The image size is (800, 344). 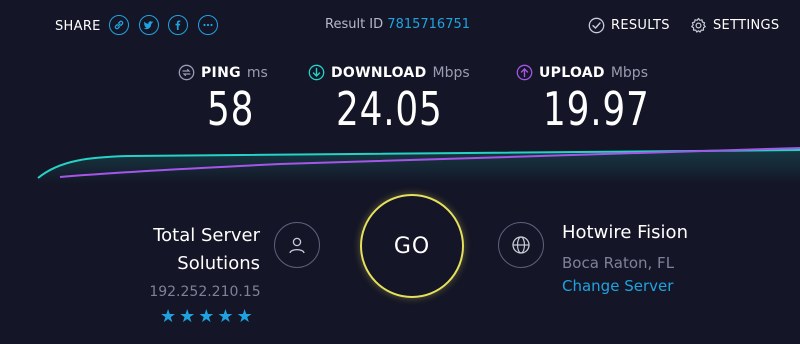 What do you see at coordinates (316, 72) in the screenshot?
I see `download-icon` at bounding box center [316, 72].